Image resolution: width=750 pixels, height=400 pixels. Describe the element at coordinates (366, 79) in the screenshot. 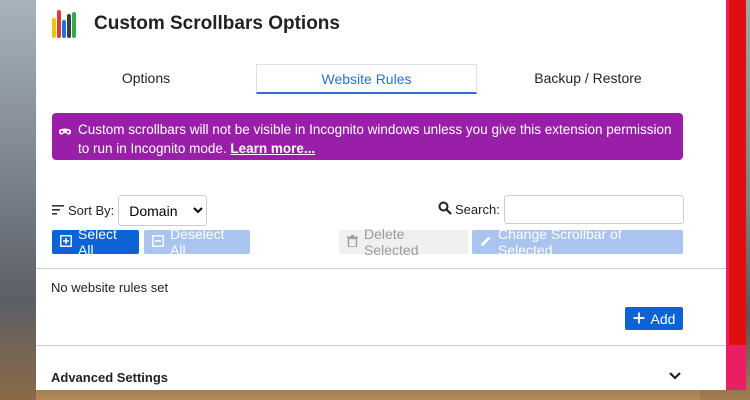

I see `tab-website-rules: Website Rules` at that location.